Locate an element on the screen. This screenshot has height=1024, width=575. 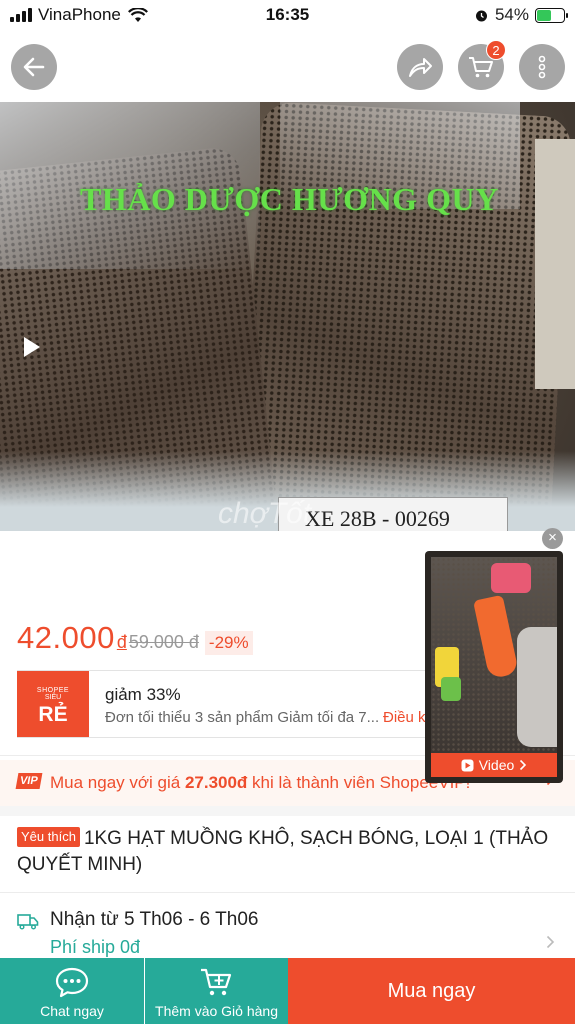
back-arrow-icon is located at coordinates (34, 67).